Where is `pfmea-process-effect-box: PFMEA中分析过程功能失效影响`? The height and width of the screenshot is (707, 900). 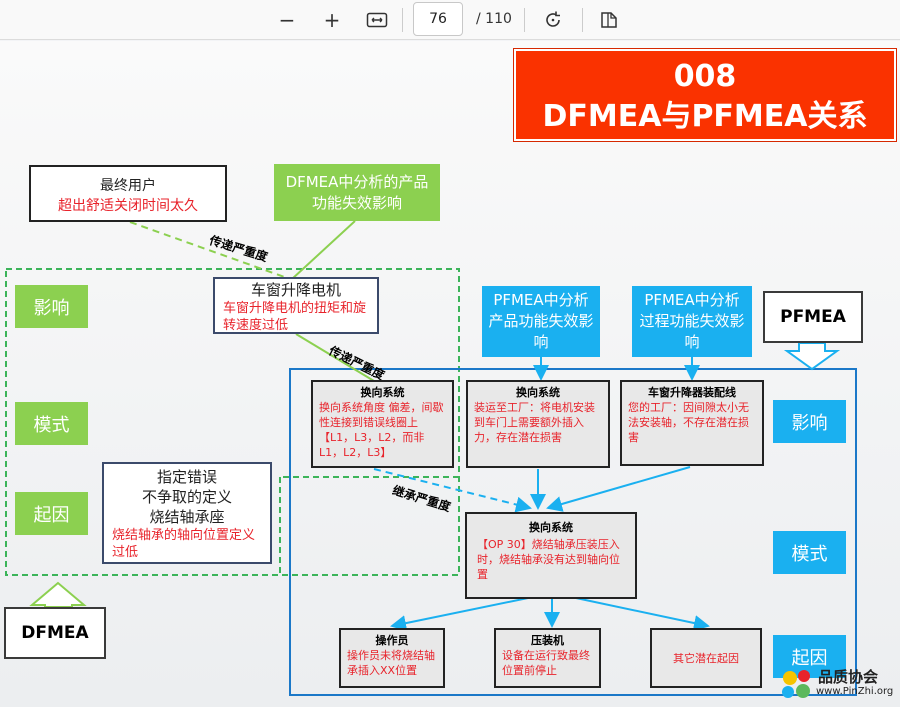
pfmea-process-effect-box: PFMEA中分析过程功能失效影响 is located at coordinates (692, 321).